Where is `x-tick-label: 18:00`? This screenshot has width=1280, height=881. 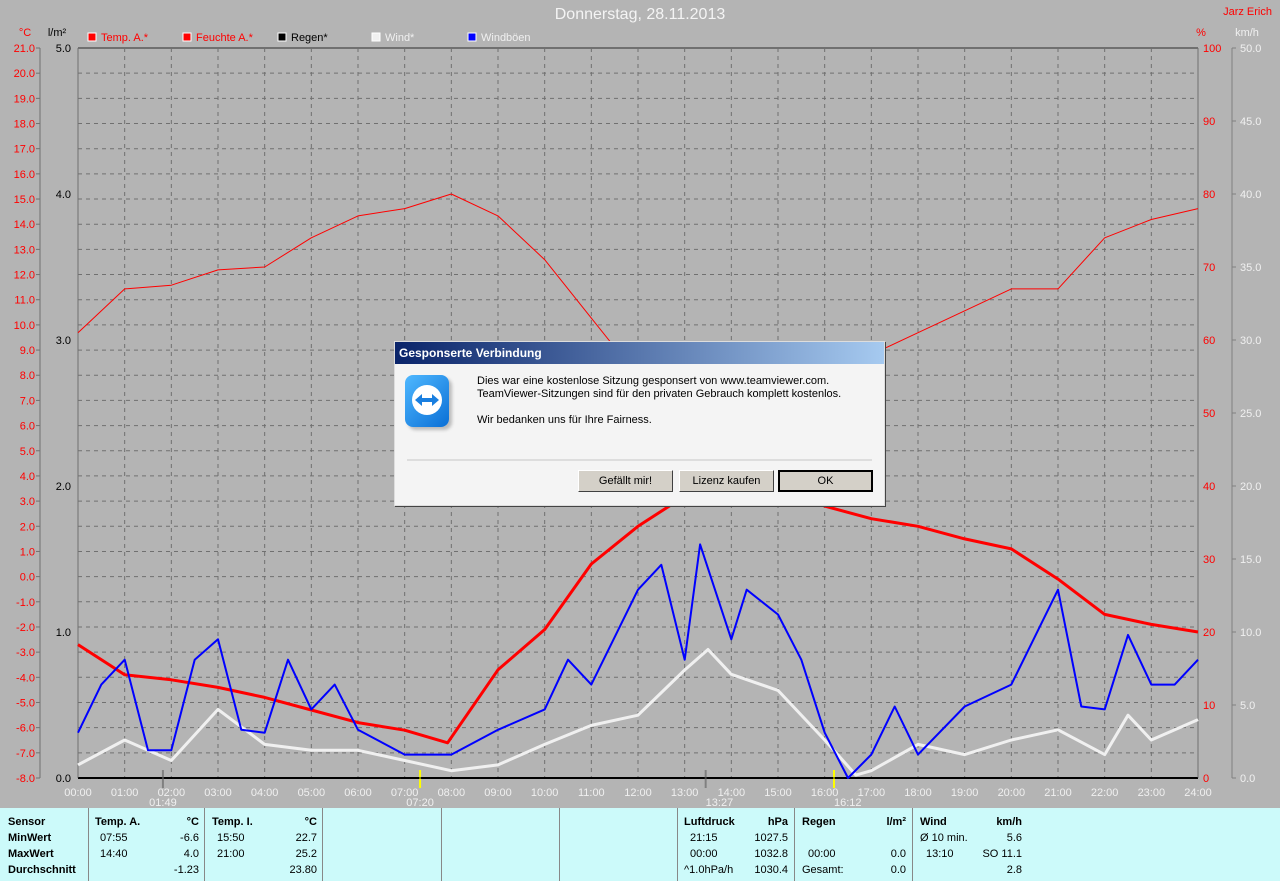 x-tick-label: 18:00 is located at coordinates (918, 793).